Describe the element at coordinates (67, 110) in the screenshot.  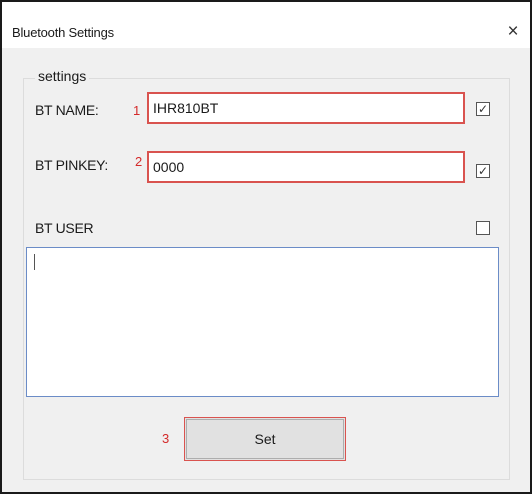
I see `bt-name-label: BT NAME:` at that location.